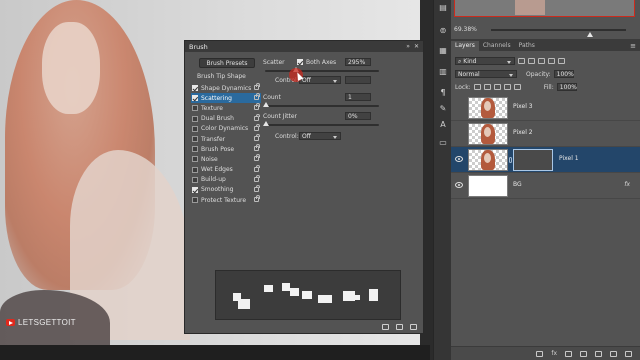 The width and height of the screenshot is (640, 360). I want to click on lock-all-icon, so click(517, 87).